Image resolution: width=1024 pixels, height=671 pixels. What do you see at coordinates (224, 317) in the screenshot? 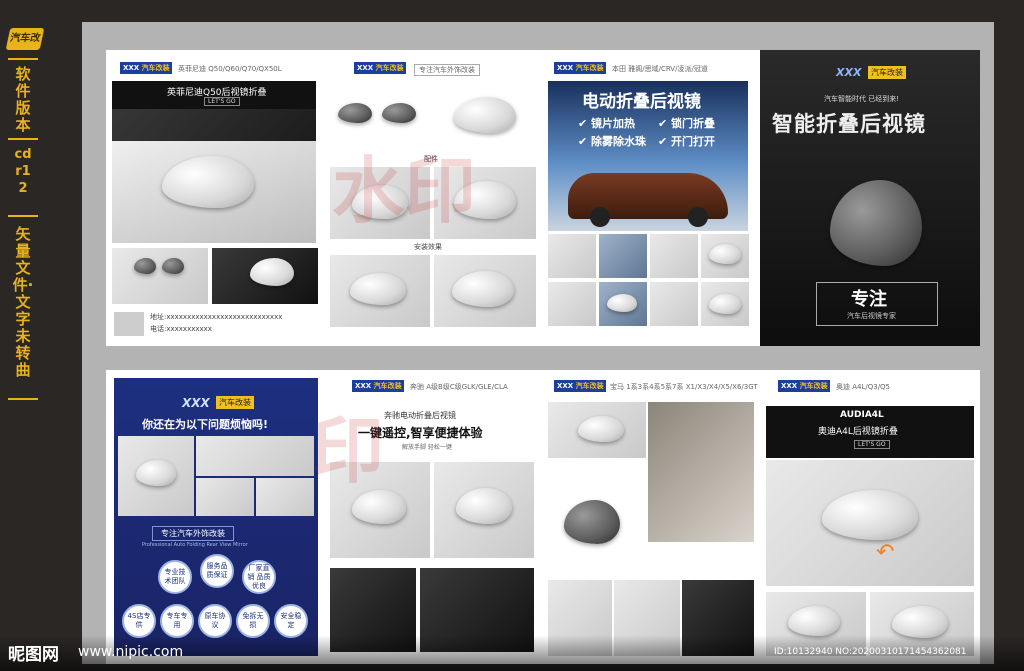
I see `address-value: xxxxxxxxxxxxxxxxxxxxxxxxxxxx` at bounding box center [224, 317].